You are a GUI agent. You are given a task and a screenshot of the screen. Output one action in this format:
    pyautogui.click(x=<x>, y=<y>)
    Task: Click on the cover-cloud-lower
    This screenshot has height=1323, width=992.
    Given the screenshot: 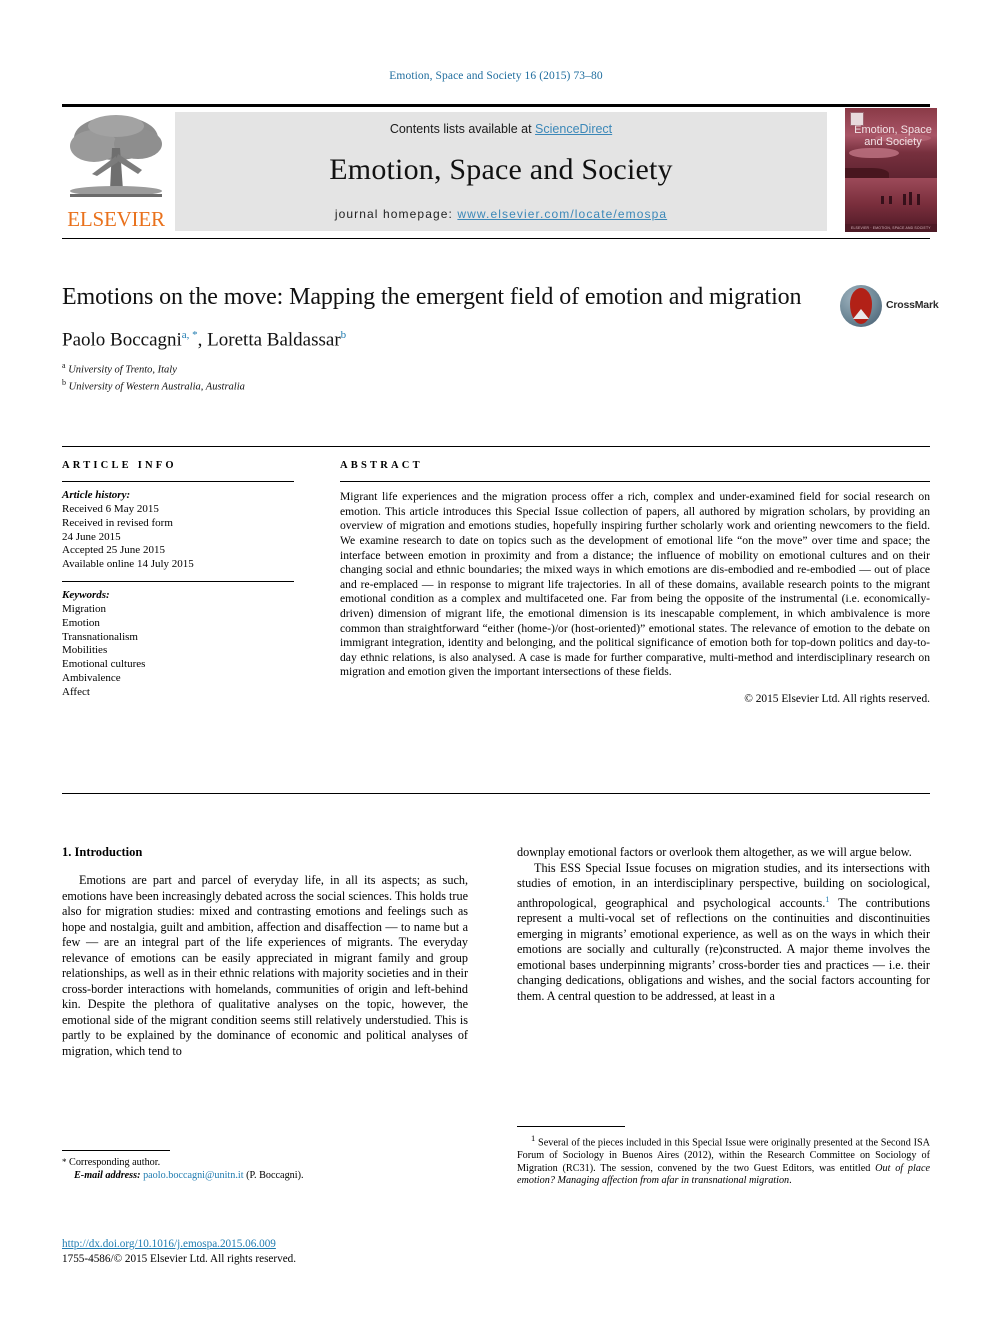 What is the action you would take?
    pyautogui.click(x=874, y=153)
    